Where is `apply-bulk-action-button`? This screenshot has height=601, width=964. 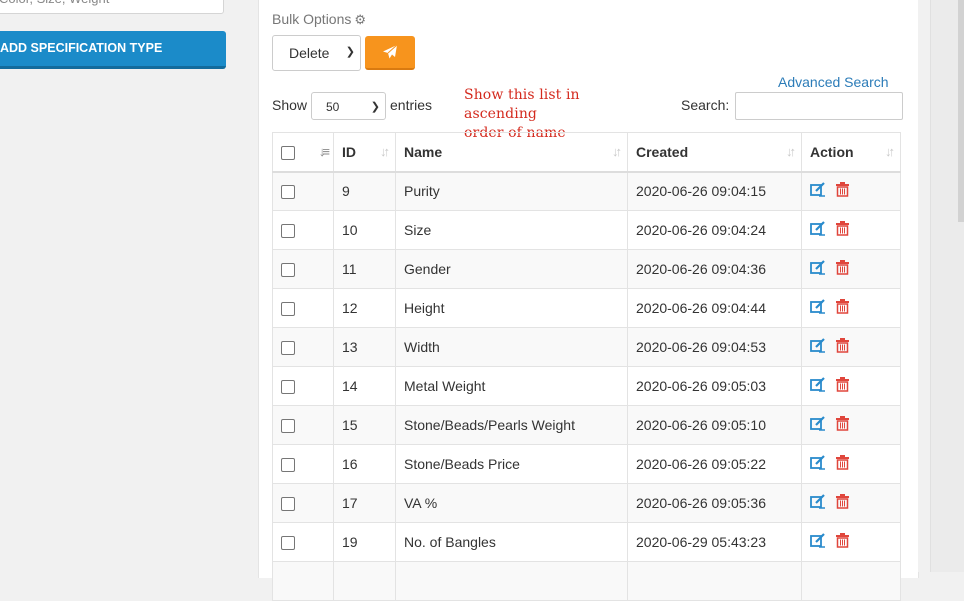 apply-bulk-action-button is located at coordinates (390, 53).